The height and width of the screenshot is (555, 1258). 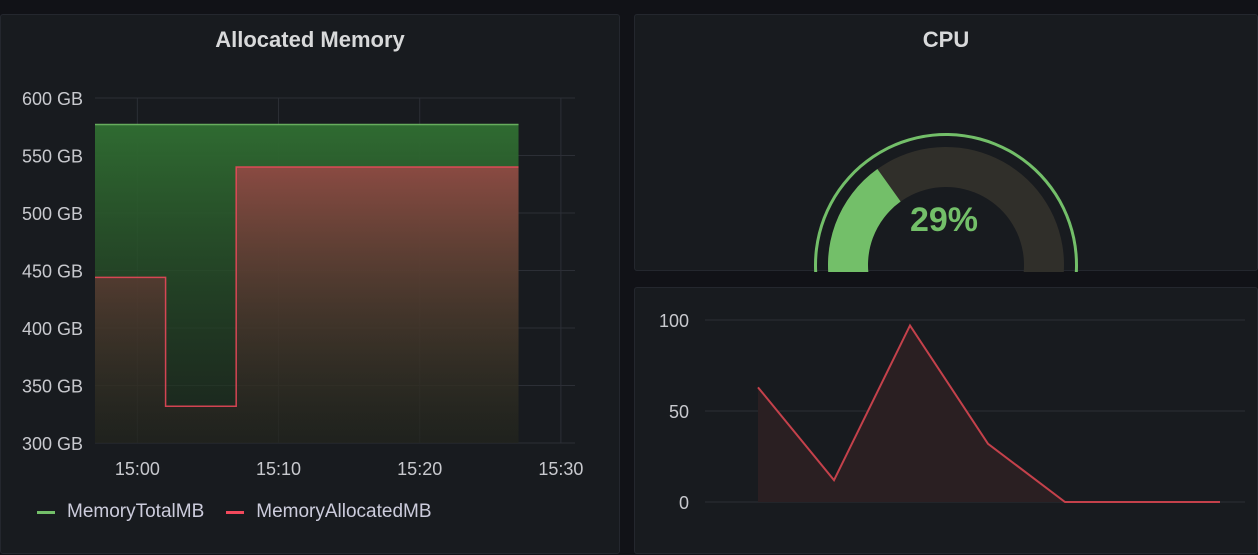 I want to click on legend-item-memory-total: MemoryTotalMB, so click(x=120, y=512).